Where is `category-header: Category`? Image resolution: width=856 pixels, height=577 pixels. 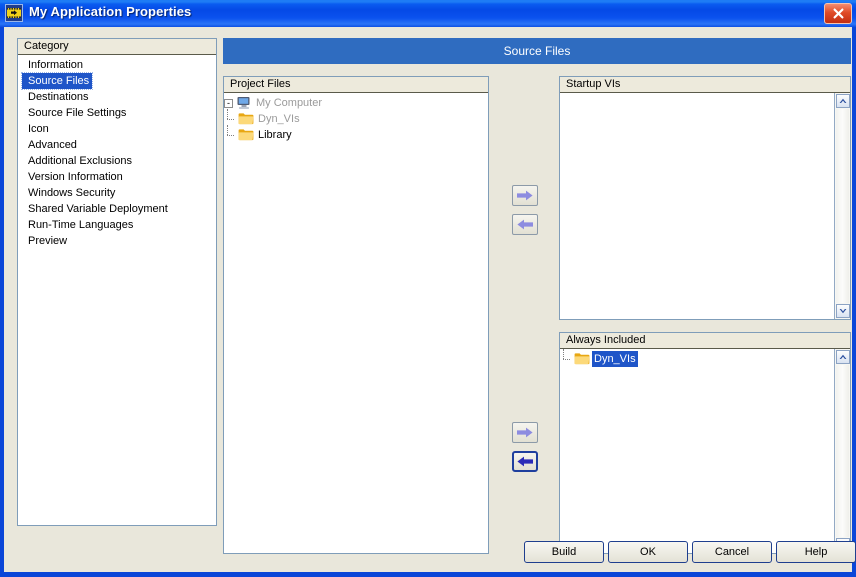 category-header: Category is located at coordinates (117, 47).